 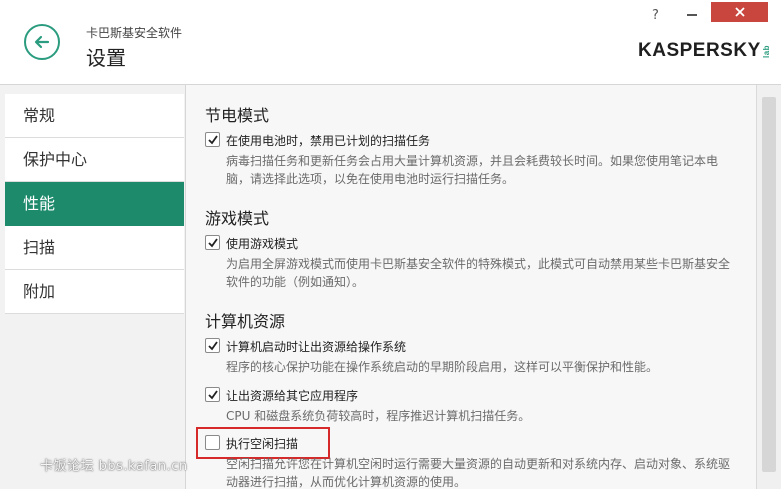 I want to click on sidebar-item-performance: 性能, so click(x=94, y=204).